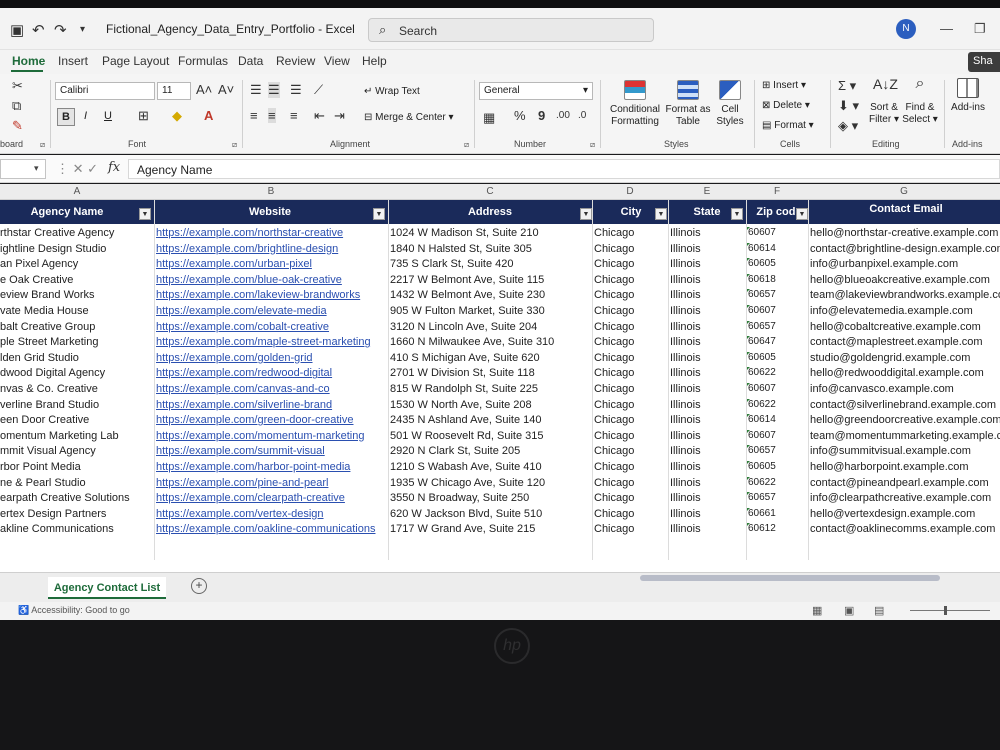 The height and width of the screenshot is (750, 1000). What do you see at coordinates (779, 232) in the screenshot?
I see `cell-zip-code: 60607` at bounding box center [779, 232].